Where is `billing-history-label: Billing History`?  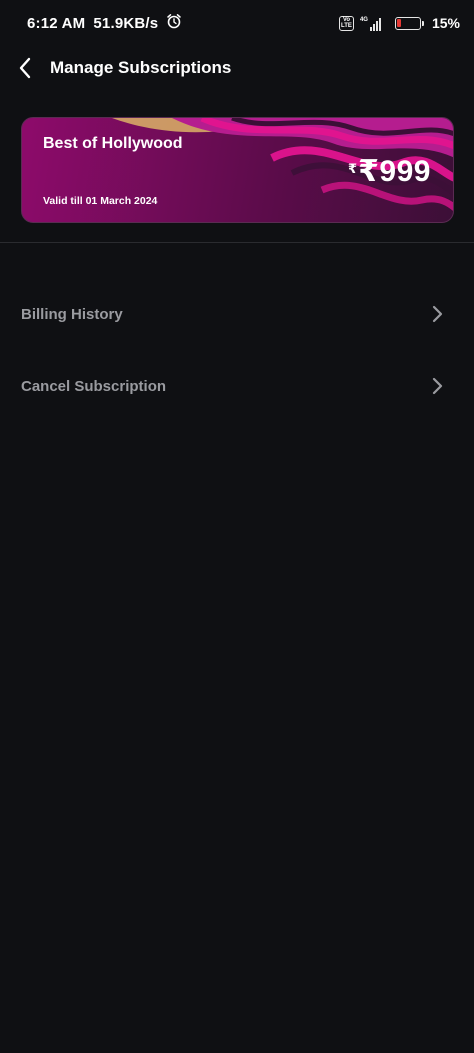
billing-history-label: Billing History is located at coordinates (72, 314).